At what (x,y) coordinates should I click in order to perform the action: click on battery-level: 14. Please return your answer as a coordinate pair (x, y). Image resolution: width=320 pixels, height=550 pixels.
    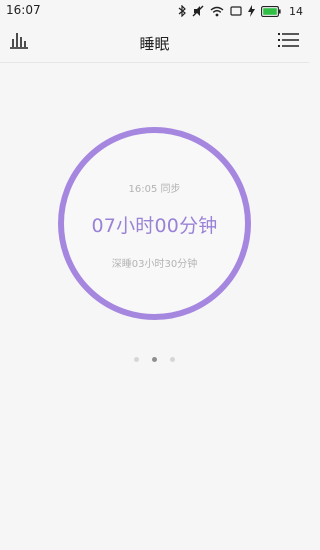
    Looking at the image, I should click on (296, 11).